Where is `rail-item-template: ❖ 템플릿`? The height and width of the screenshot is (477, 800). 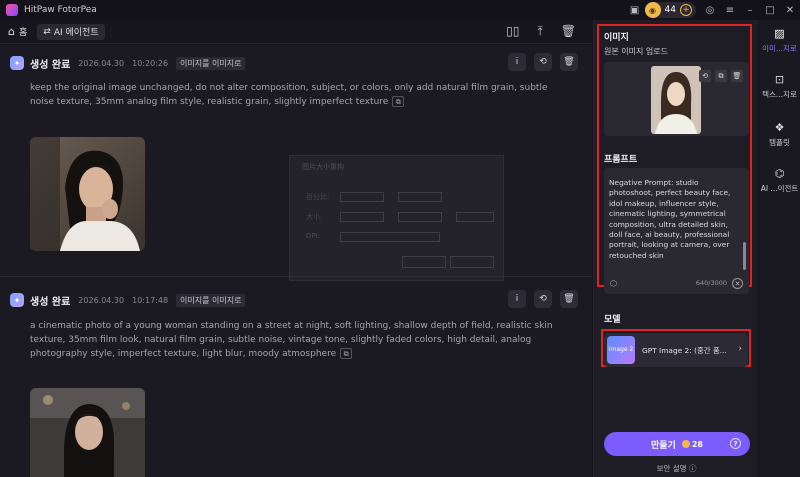 rail-item-template: ❖ 템플릿 is located at coordinates (779, 134).